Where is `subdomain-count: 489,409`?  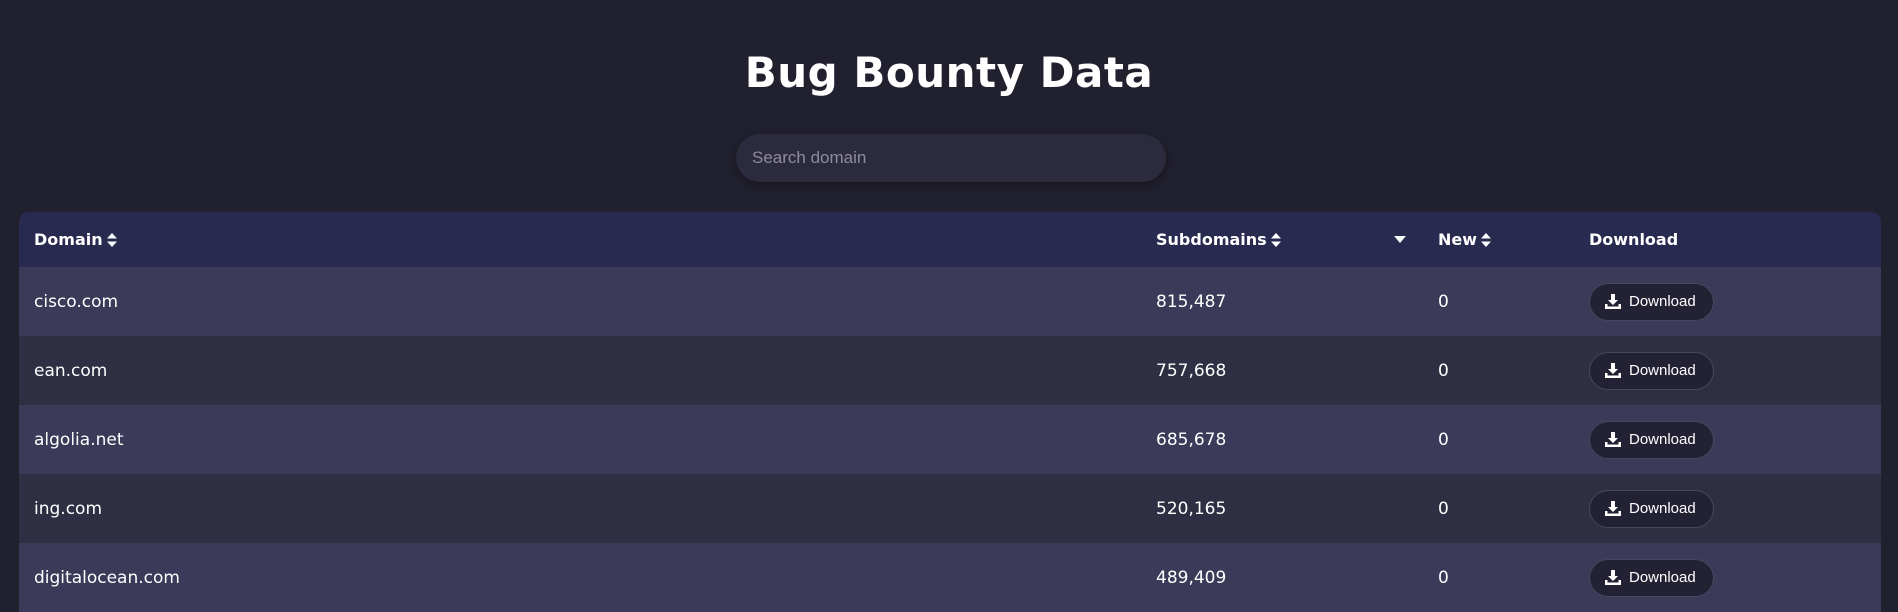
subdomain-count: 489,409 is located at coordinates (1191, 577).